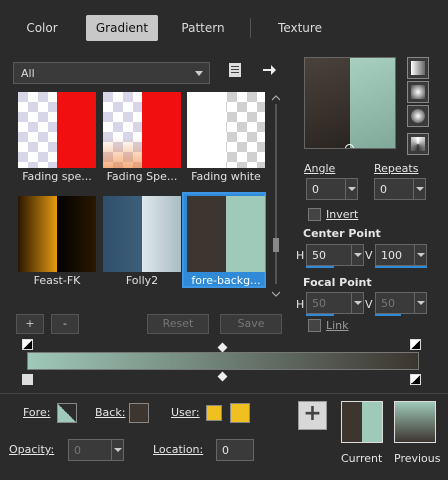 The height and width of the screenshot is (480, 448). Describe the element at coordinates (401, 267) in the screenshot. I see `center-v-slider` at that location.